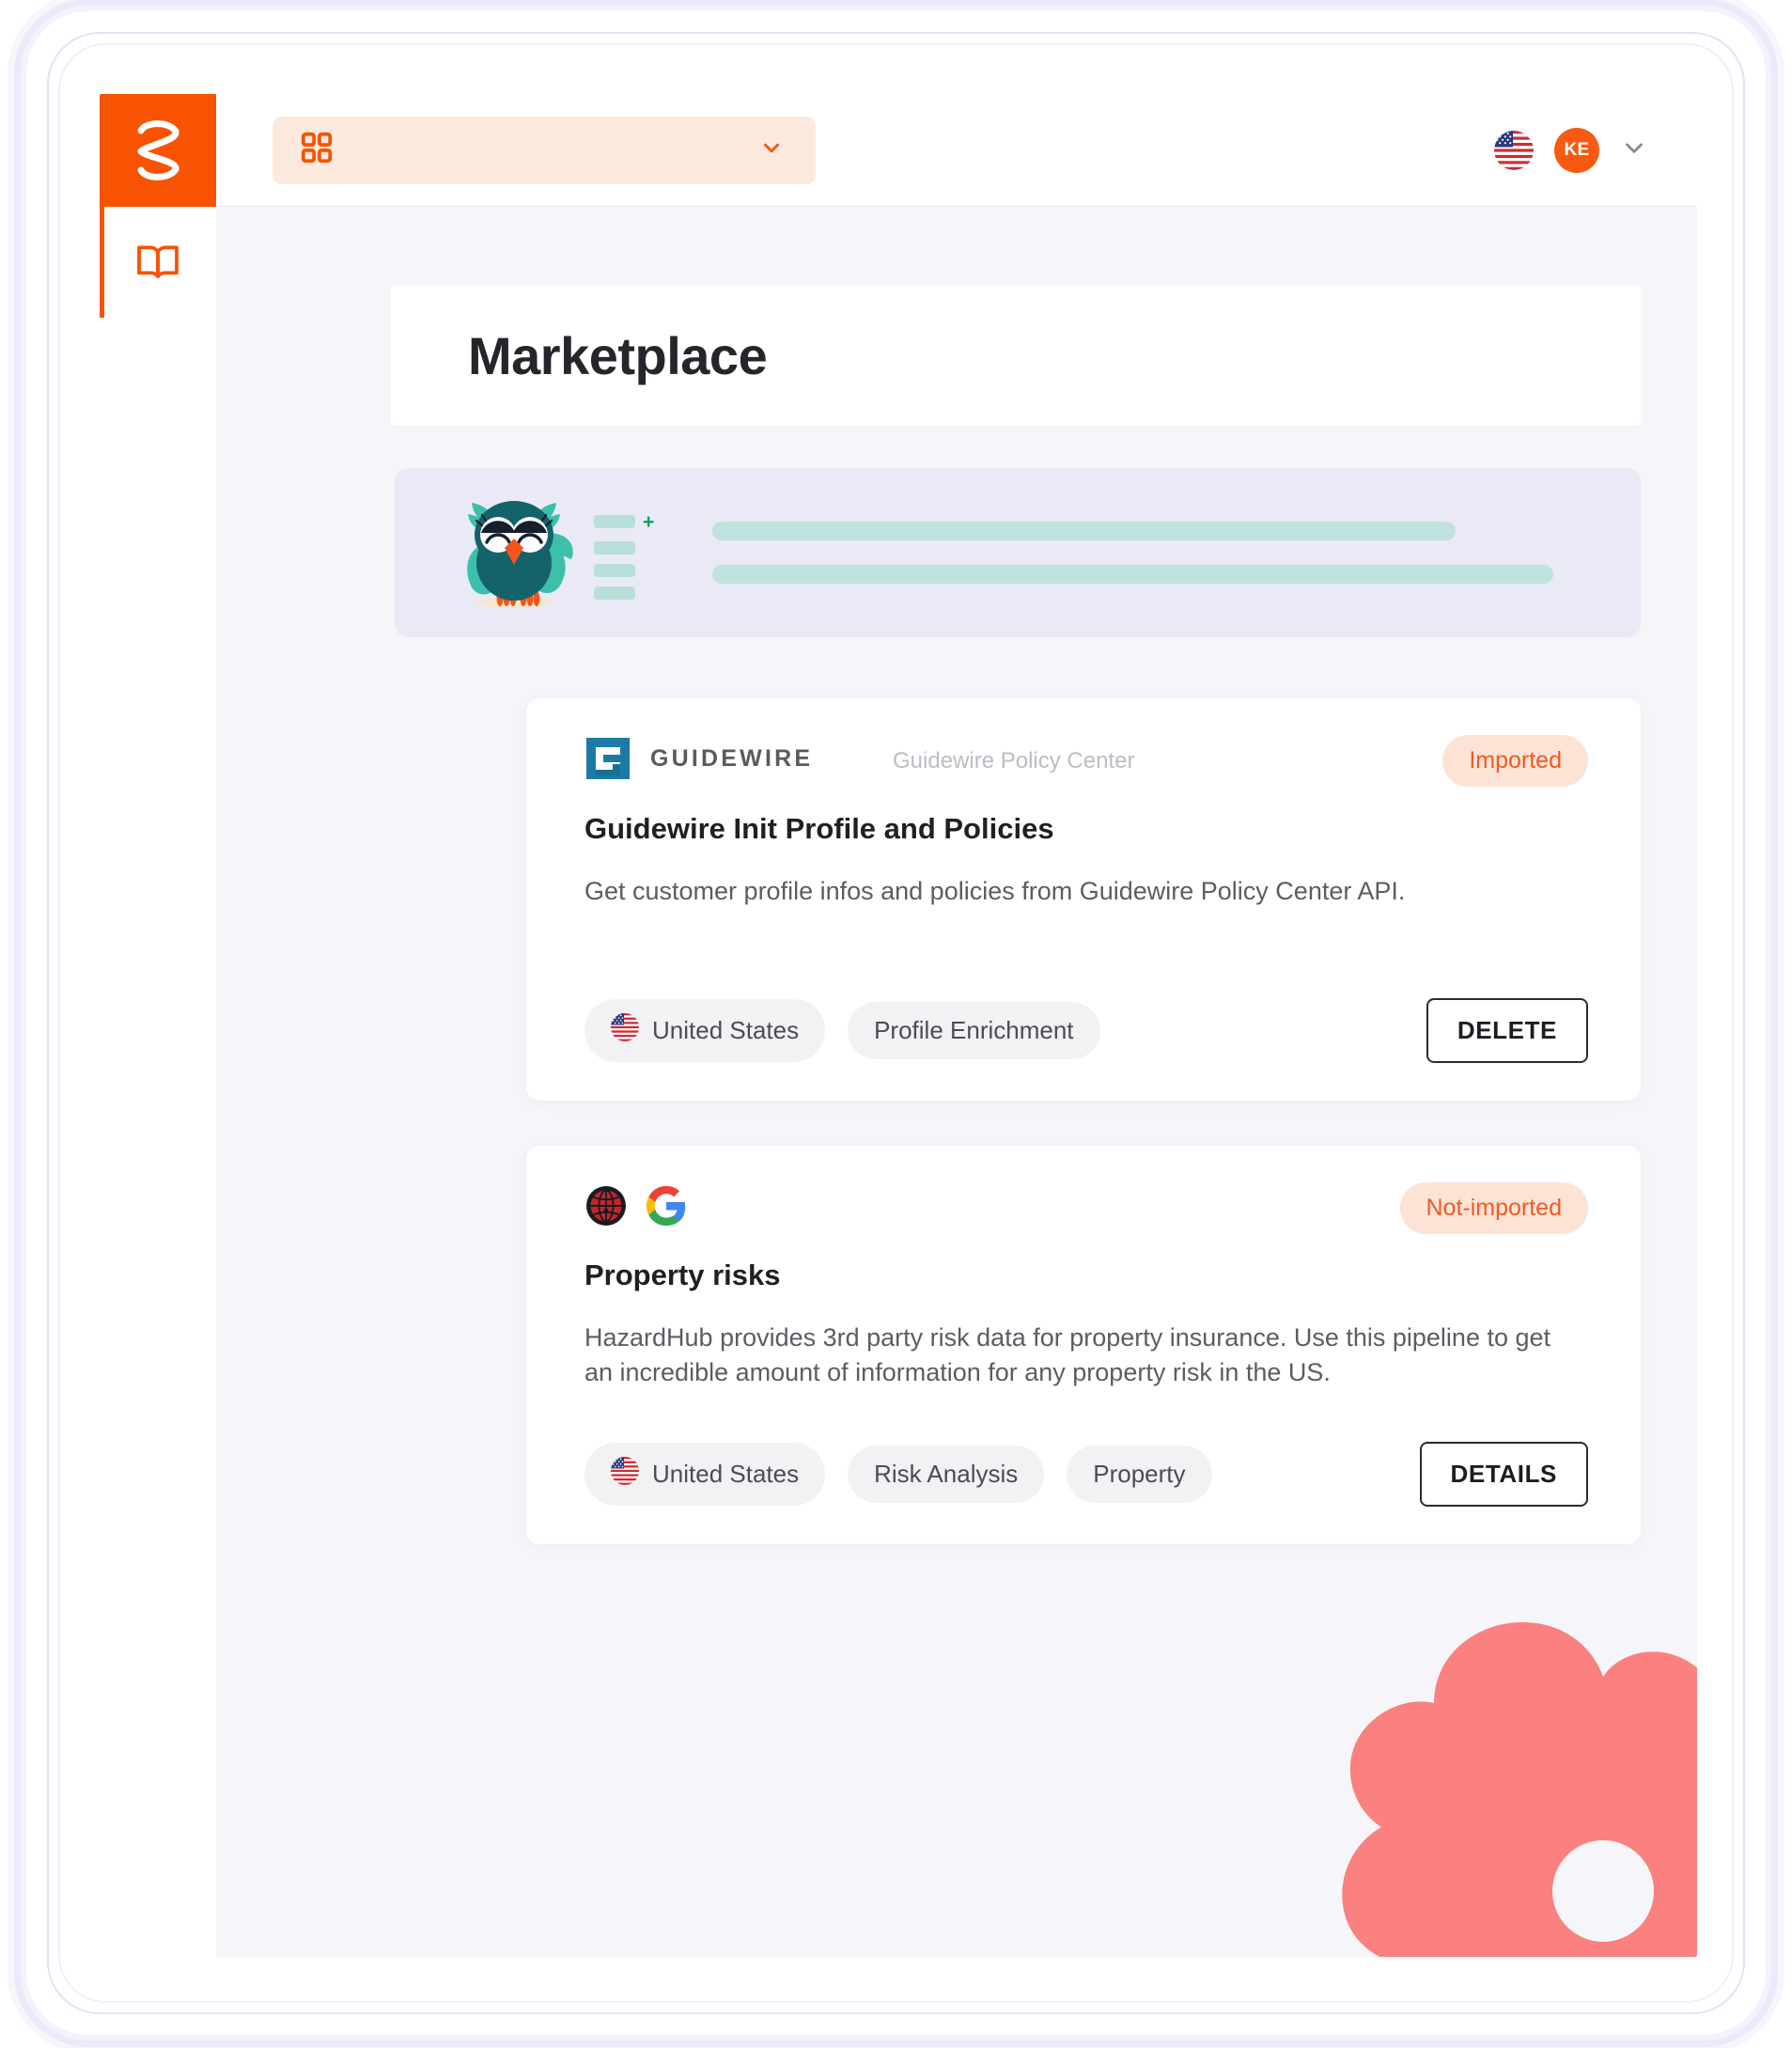 The image size is (1792, 2048). I want to click on avatar: KE, so click(1577, 150).